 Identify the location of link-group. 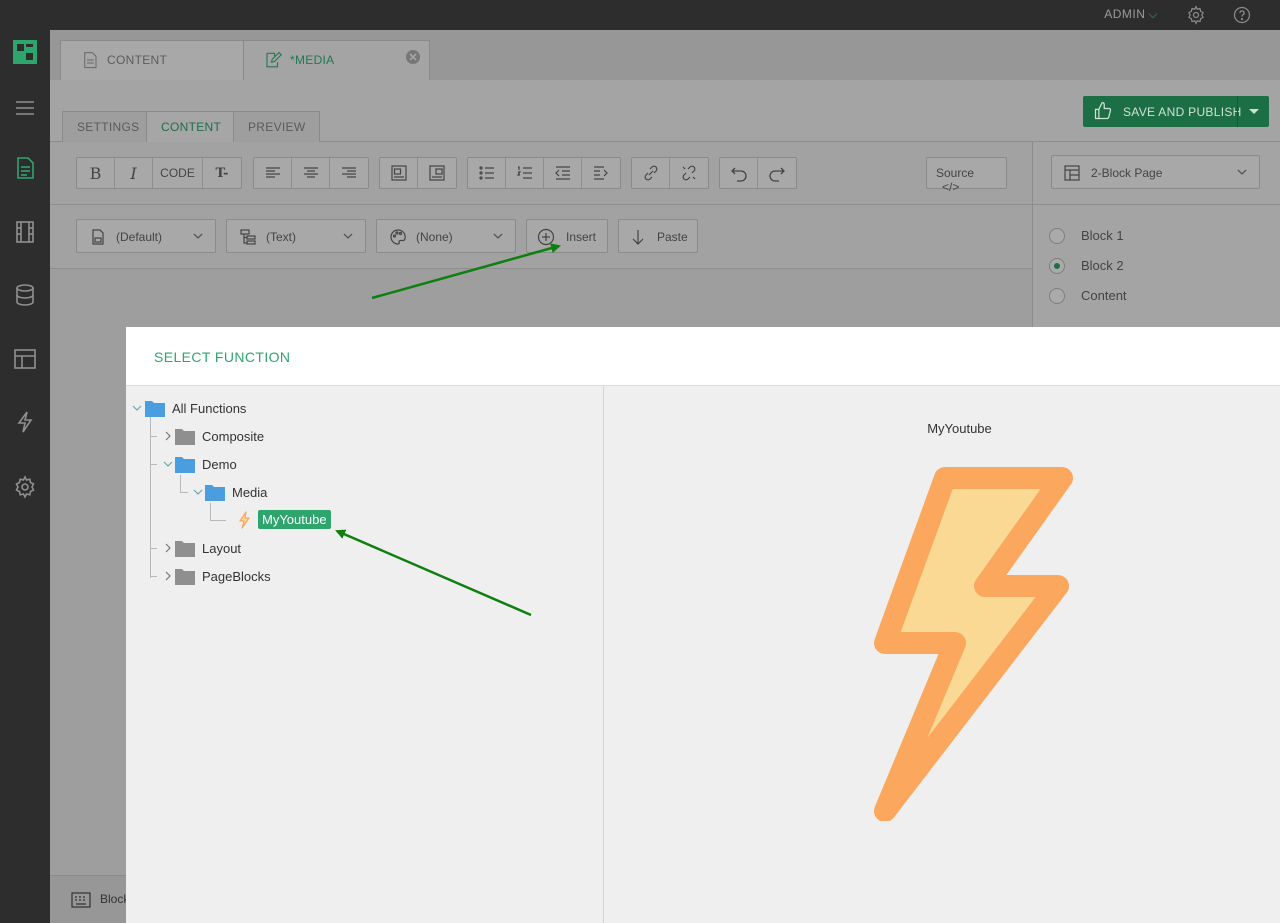
(670, 173).